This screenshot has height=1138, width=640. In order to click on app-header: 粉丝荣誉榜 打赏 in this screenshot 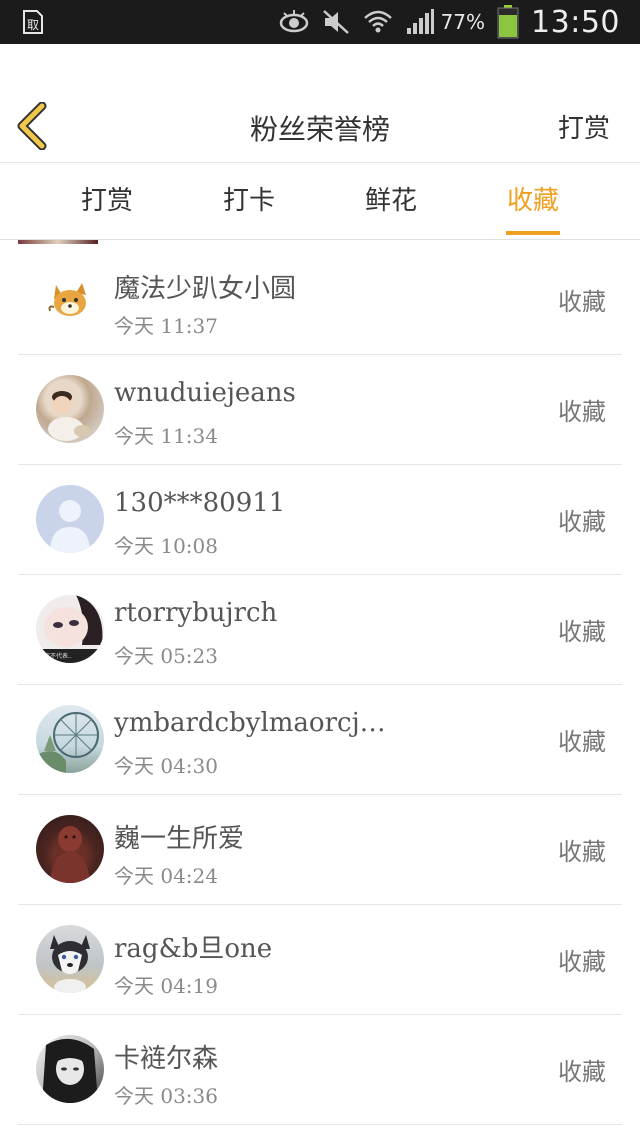, I will do `click(320, 103)`.